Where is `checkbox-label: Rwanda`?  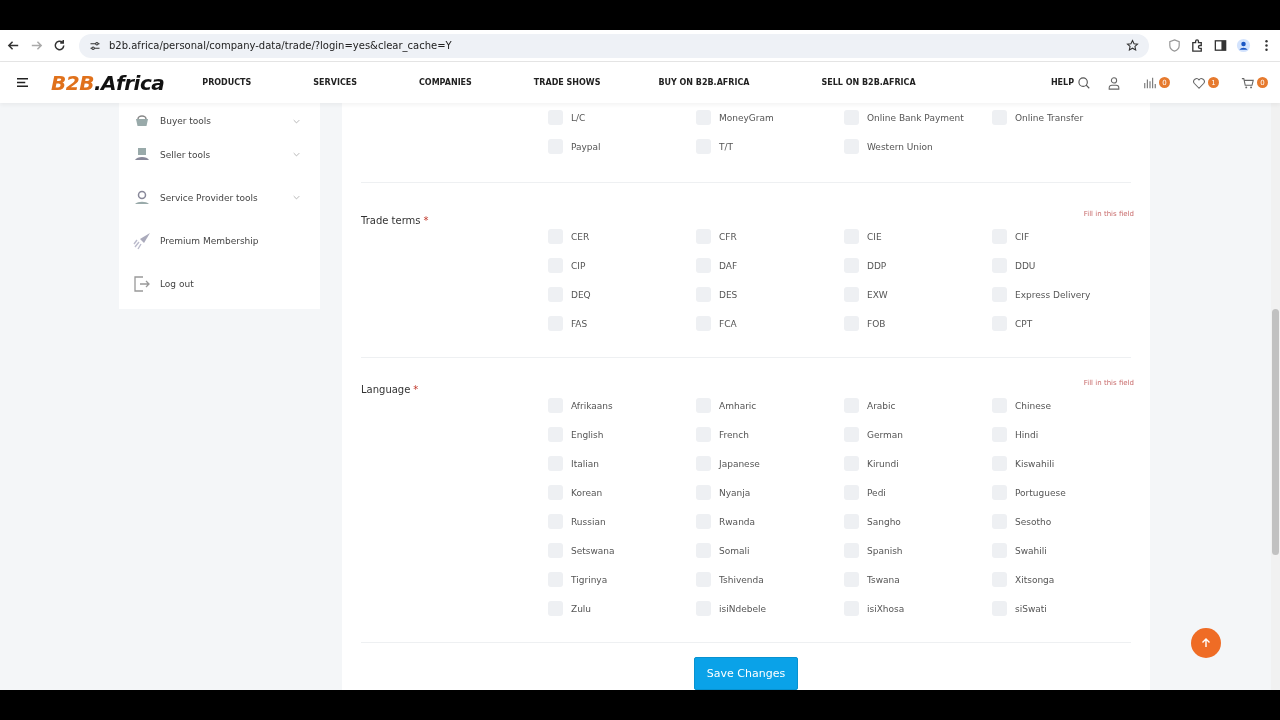 checkbox-label: Rwanda is located at coordinates (737, 521).